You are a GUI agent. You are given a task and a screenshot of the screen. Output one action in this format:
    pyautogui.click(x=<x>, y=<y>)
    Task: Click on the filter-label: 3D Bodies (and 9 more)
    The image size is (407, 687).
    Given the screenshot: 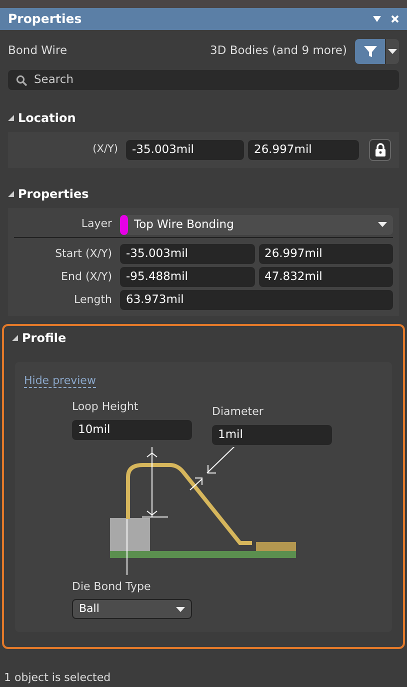 What is the action you would take?
    pyautogui.click(x=278, y=51)
    